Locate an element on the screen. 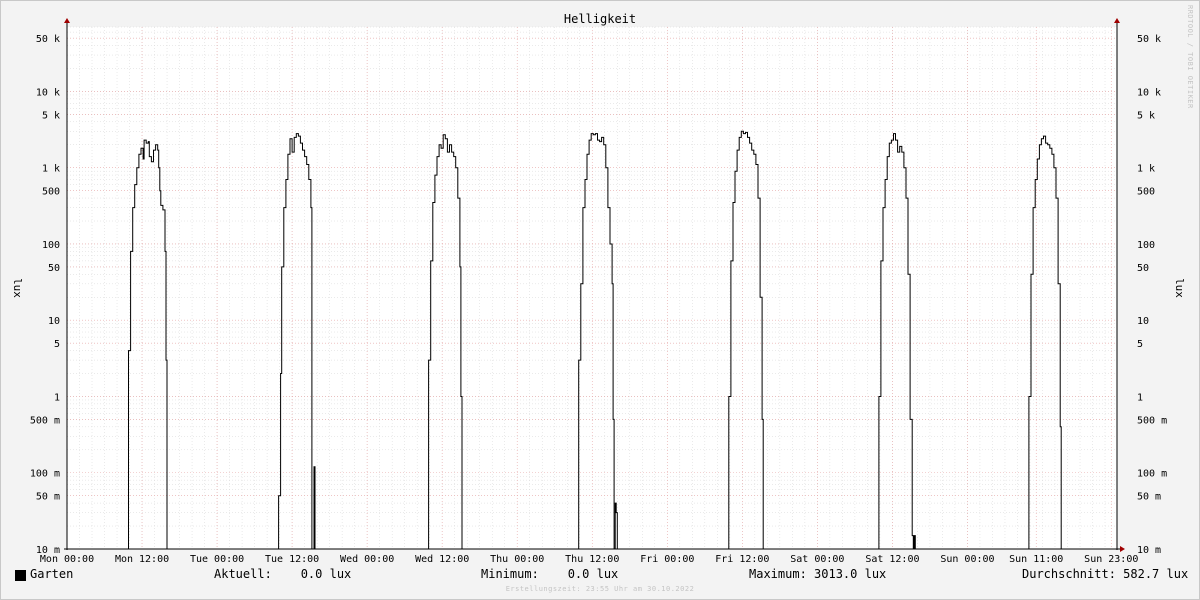  y-tick-label-right: 50 is located at coordinates (1143, 268).